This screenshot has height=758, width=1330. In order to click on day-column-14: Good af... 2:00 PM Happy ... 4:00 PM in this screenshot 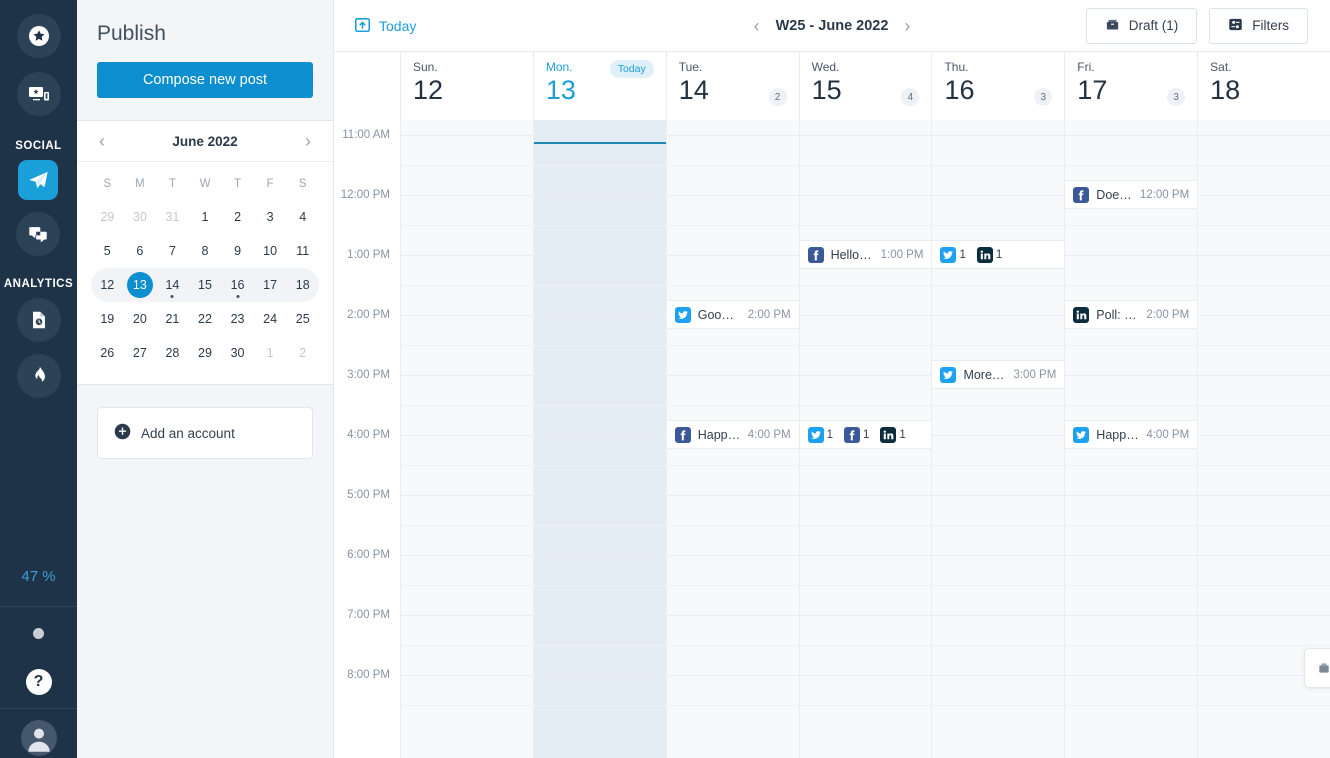, I will do `click(732, 439)`.